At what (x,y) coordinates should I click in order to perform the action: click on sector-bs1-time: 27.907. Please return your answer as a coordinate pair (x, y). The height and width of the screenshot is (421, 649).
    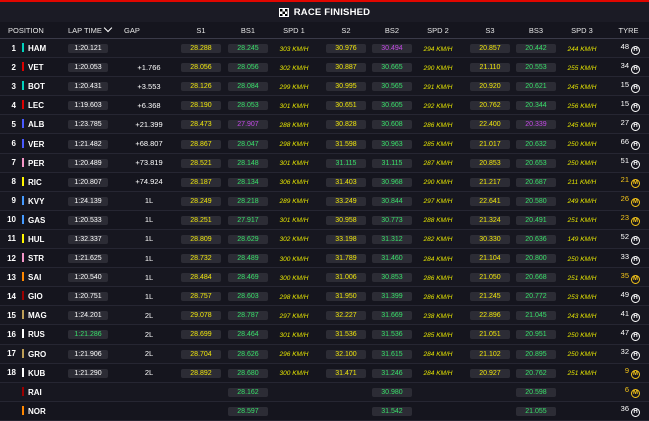
    Looking at the image, I should click on (248, 125).